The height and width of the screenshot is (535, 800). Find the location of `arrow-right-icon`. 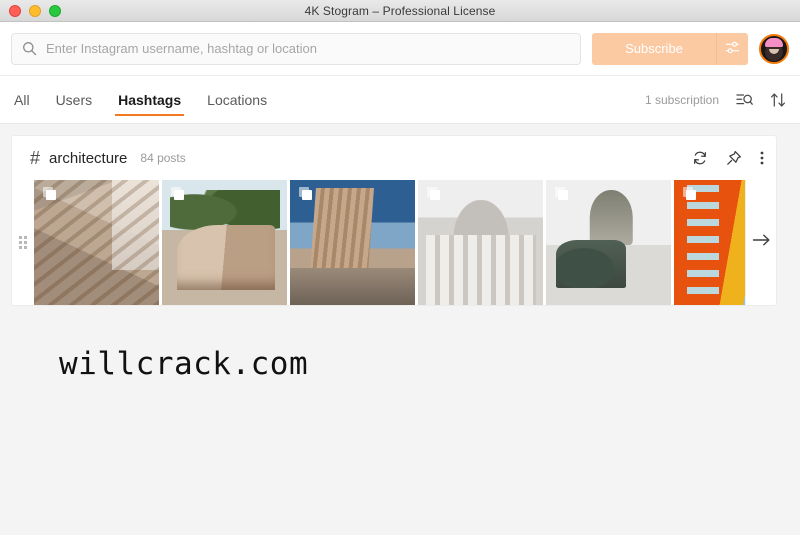

arrow-right-icon is located at coordinates (761, 242).